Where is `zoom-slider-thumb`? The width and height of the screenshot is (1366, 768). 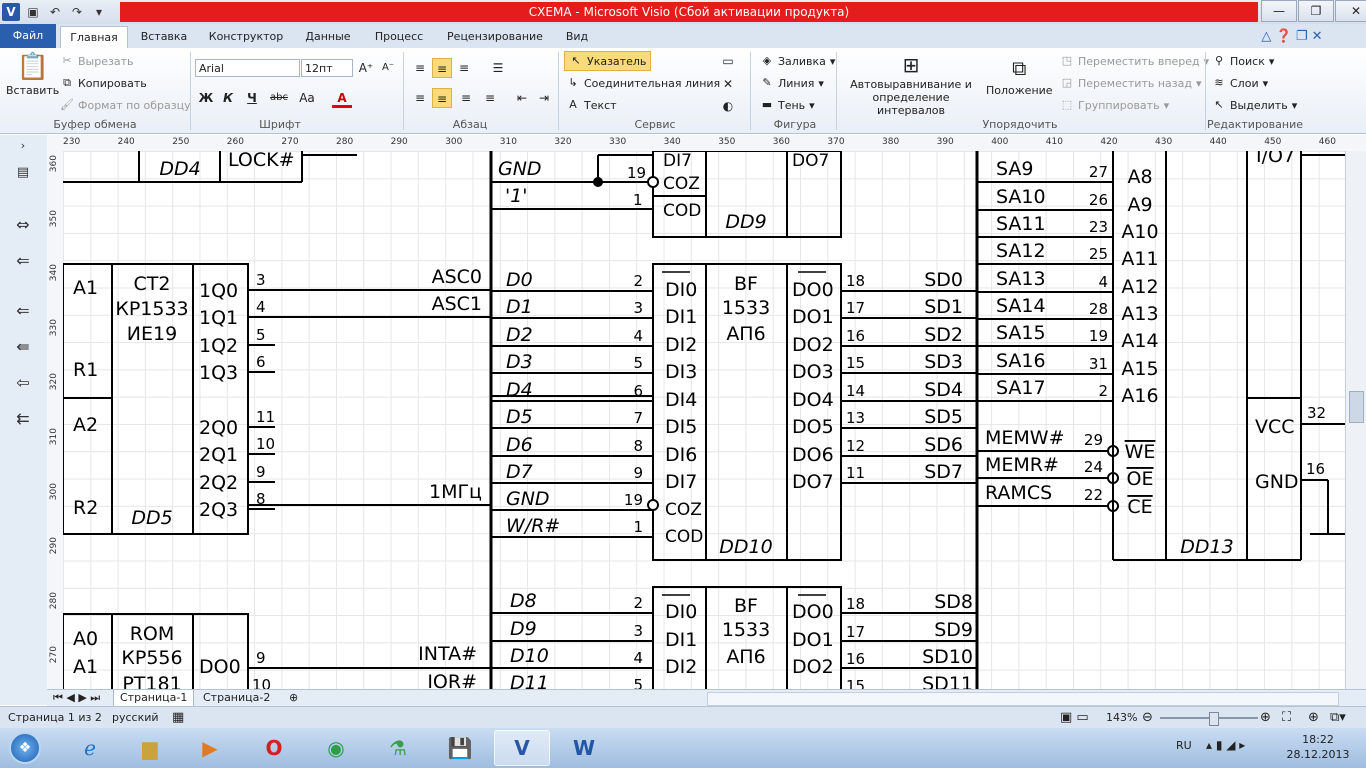
zoom-slider-thumb is located at coordinates (1214, 719).